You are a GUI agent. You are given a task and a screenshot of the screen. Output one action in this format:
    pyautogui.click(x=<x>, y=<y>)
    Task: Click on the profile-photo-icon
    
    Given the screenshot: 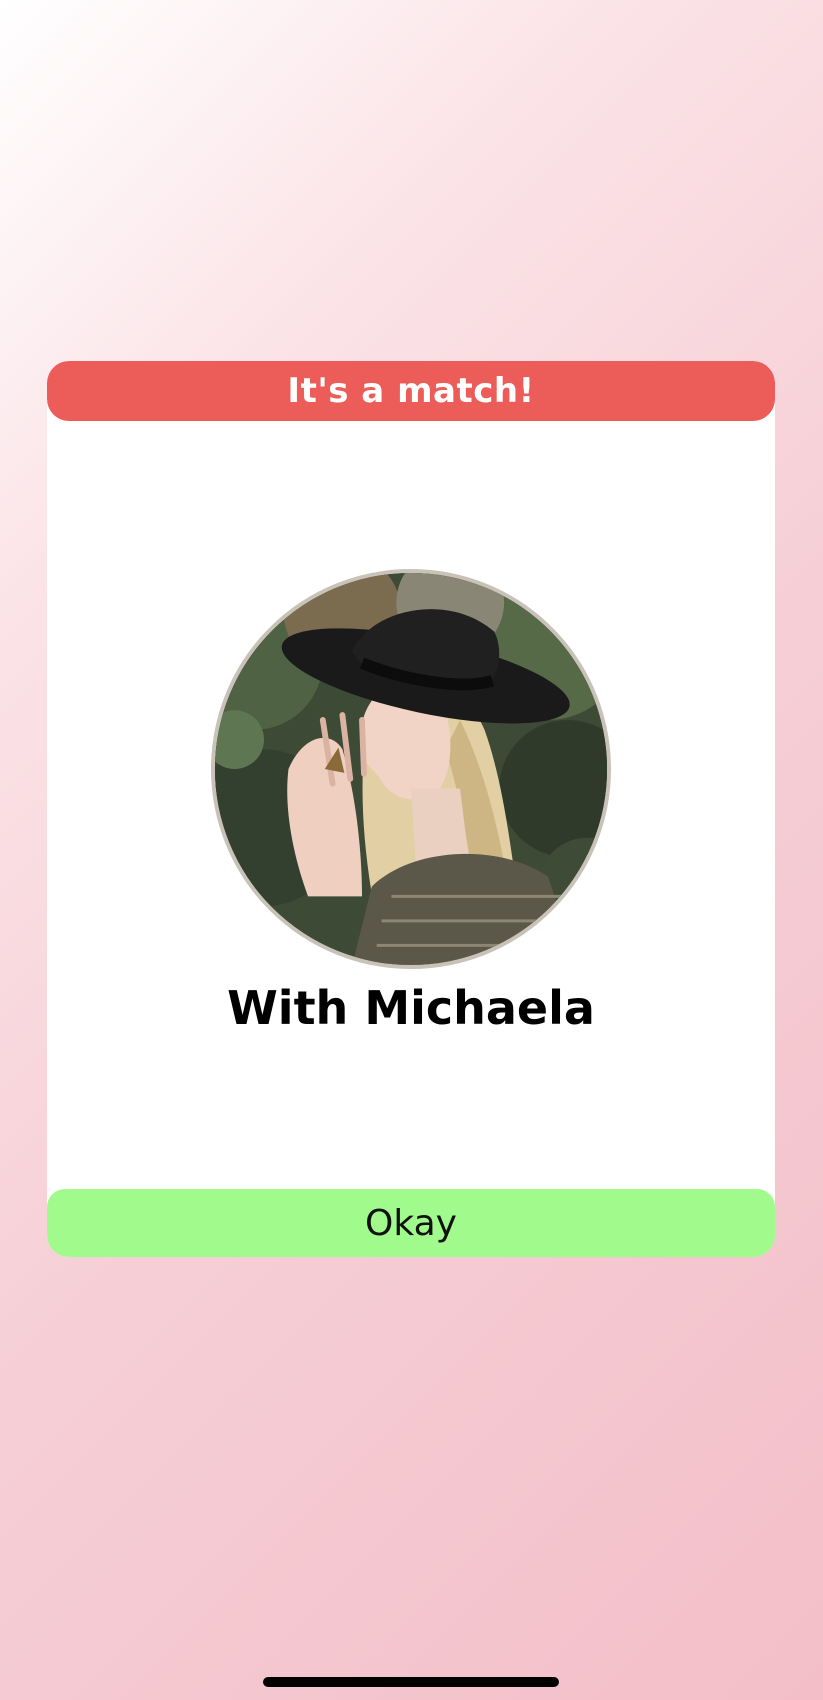 What is the action you would take?
    pyautogui.click(x=411, y=769)
    